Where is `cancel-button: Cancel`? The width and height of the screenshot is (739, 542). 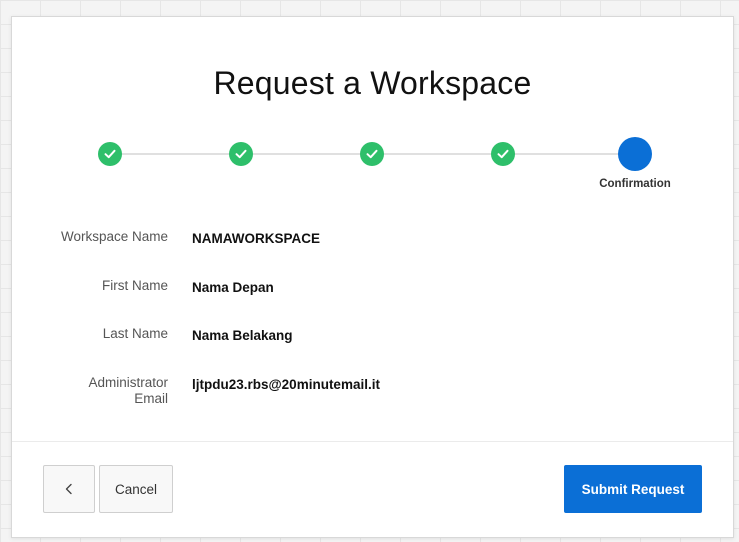 cancel-button: Cancel is located at coordinates (136, 489).